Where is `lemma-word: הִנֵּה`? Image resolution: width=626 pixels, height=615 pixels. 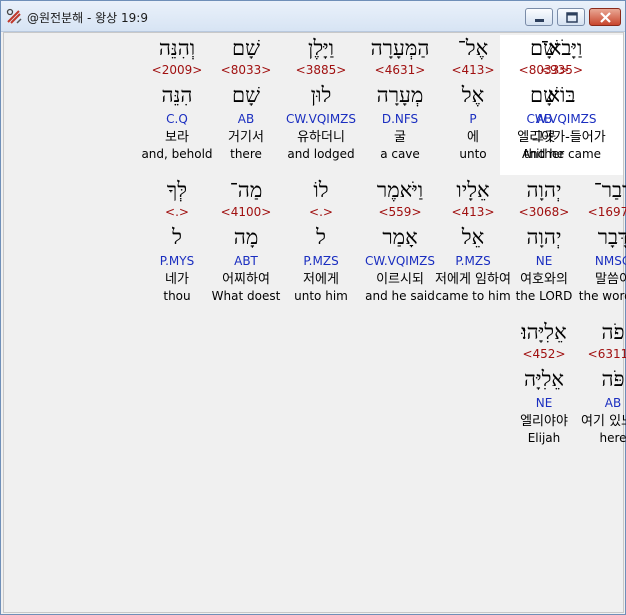 lemma-word: הִנֵּה is located at coordinates (177, 95).